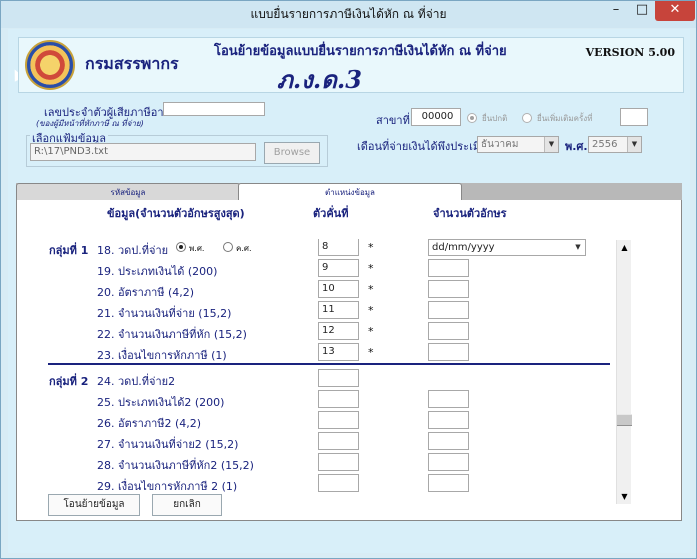 This screenshot has width=697, height=559. I want to click on branch-number-field: 00000, so click(436, 117).